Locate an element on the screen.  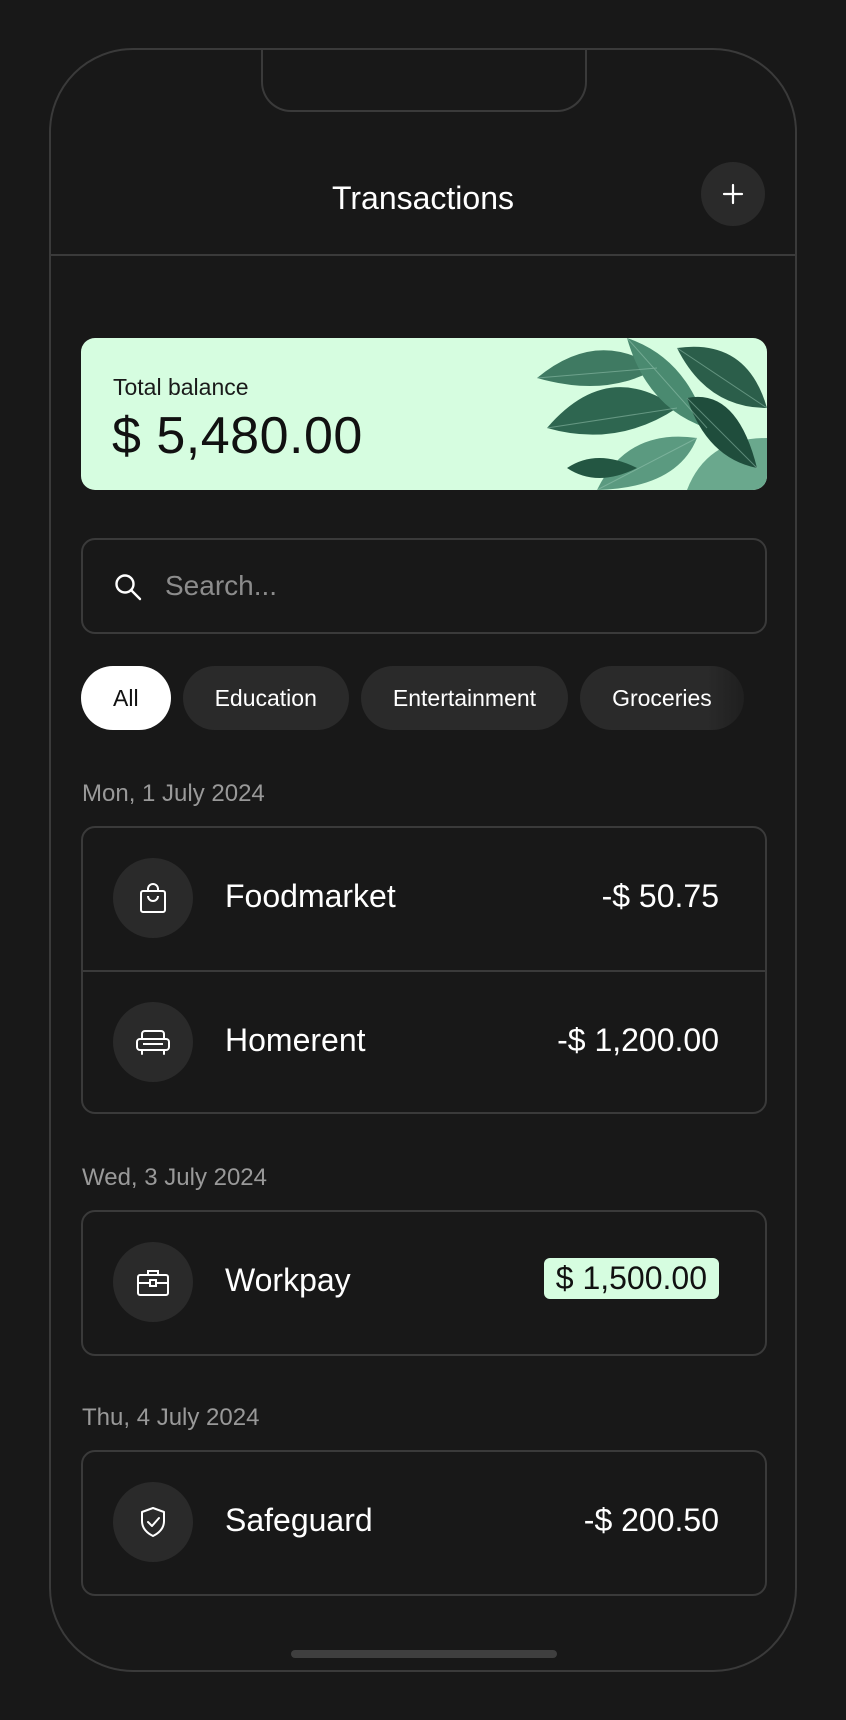
balance-amount: $ 5,480.00 is located at coordinates (237, 436).